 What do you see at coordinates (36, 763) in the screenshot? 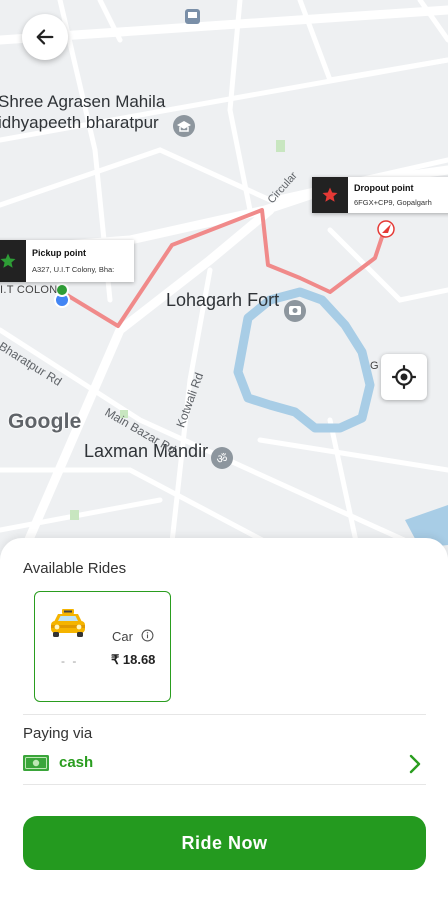
I see `cash-icon` at bounding box center [36, 763].